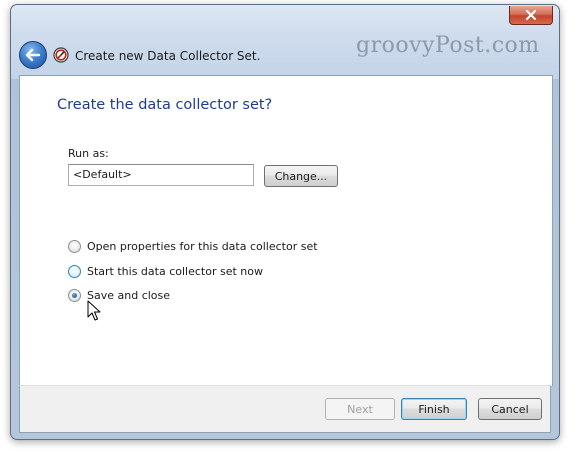  Describe the element at coordinates (360, 409) in the screenshot. I see `next-button: Next` at that location.